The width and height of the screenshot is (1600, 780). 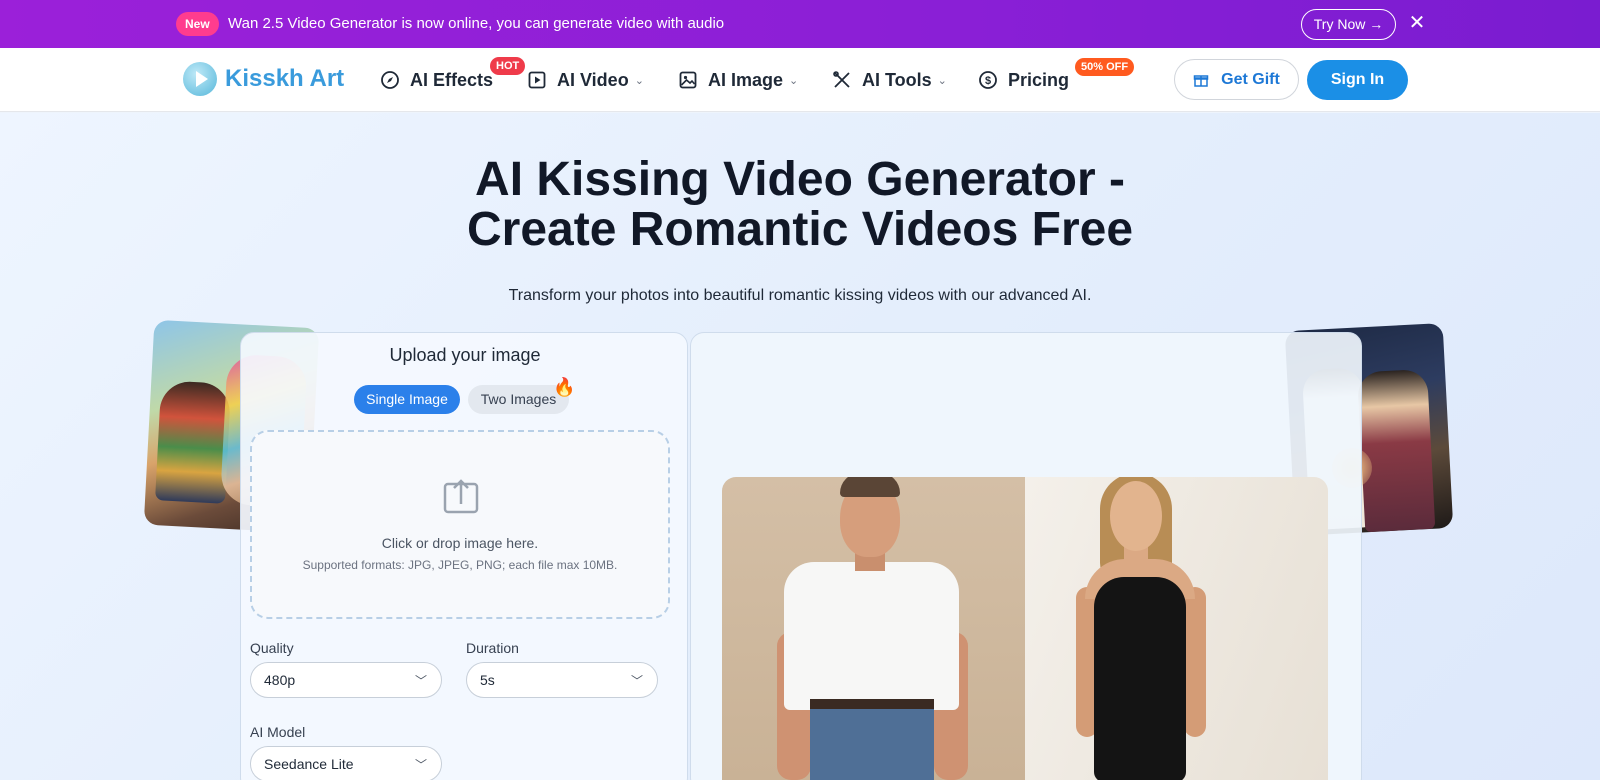 I want to click on dollar-circle-icon: $, so click(x=988, y=80).